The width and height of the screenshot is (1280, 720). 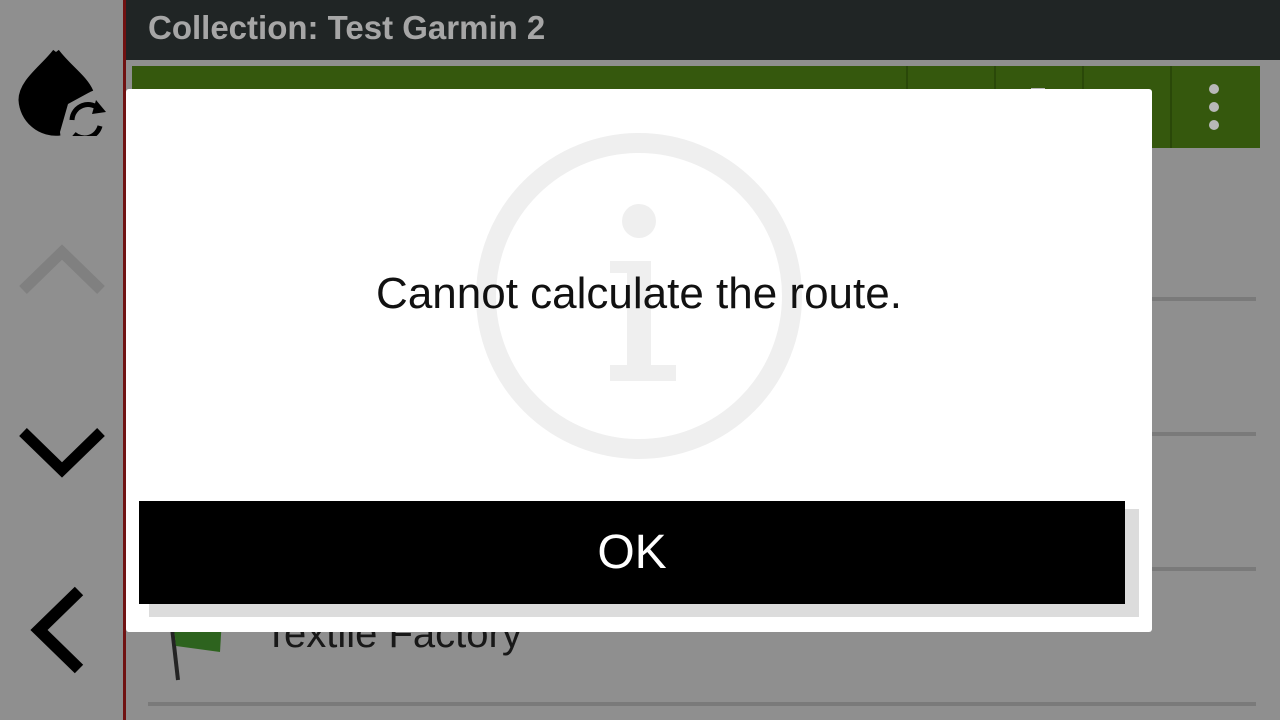 What do you see at coordinates (639, 293) in the screenshot?
I see `dialog-message: Cannot calculate the route.` at bounding box center [639, 293].